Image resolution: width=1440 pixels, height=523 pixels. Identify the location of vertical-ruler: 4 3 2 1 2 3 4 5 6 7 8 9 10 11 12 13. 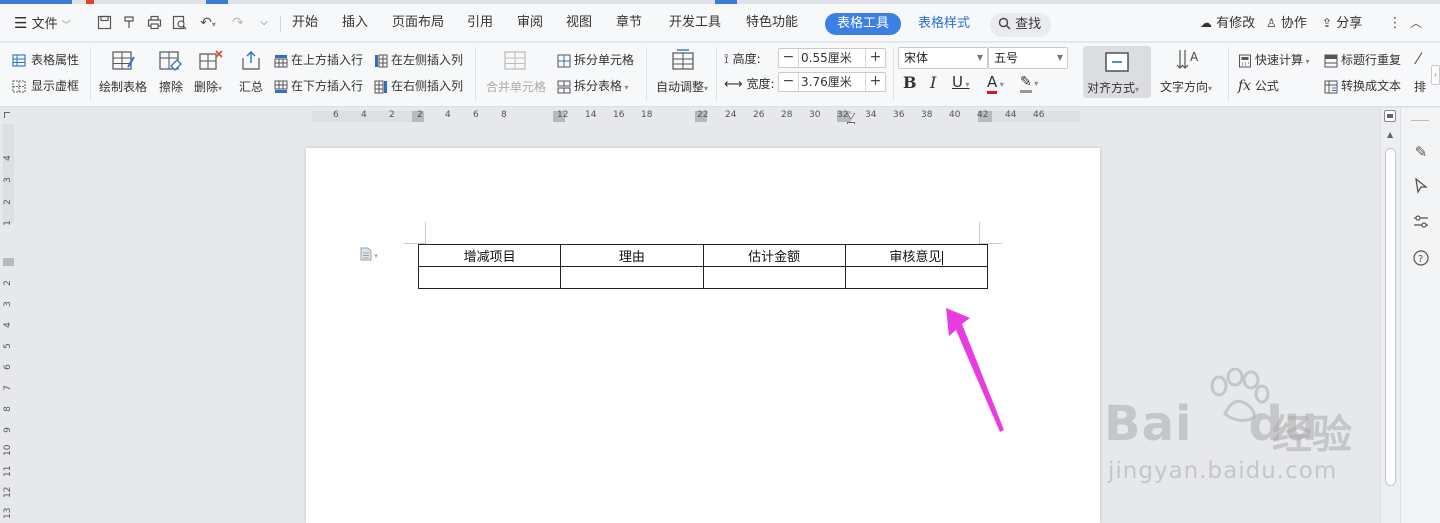
(8, 323).